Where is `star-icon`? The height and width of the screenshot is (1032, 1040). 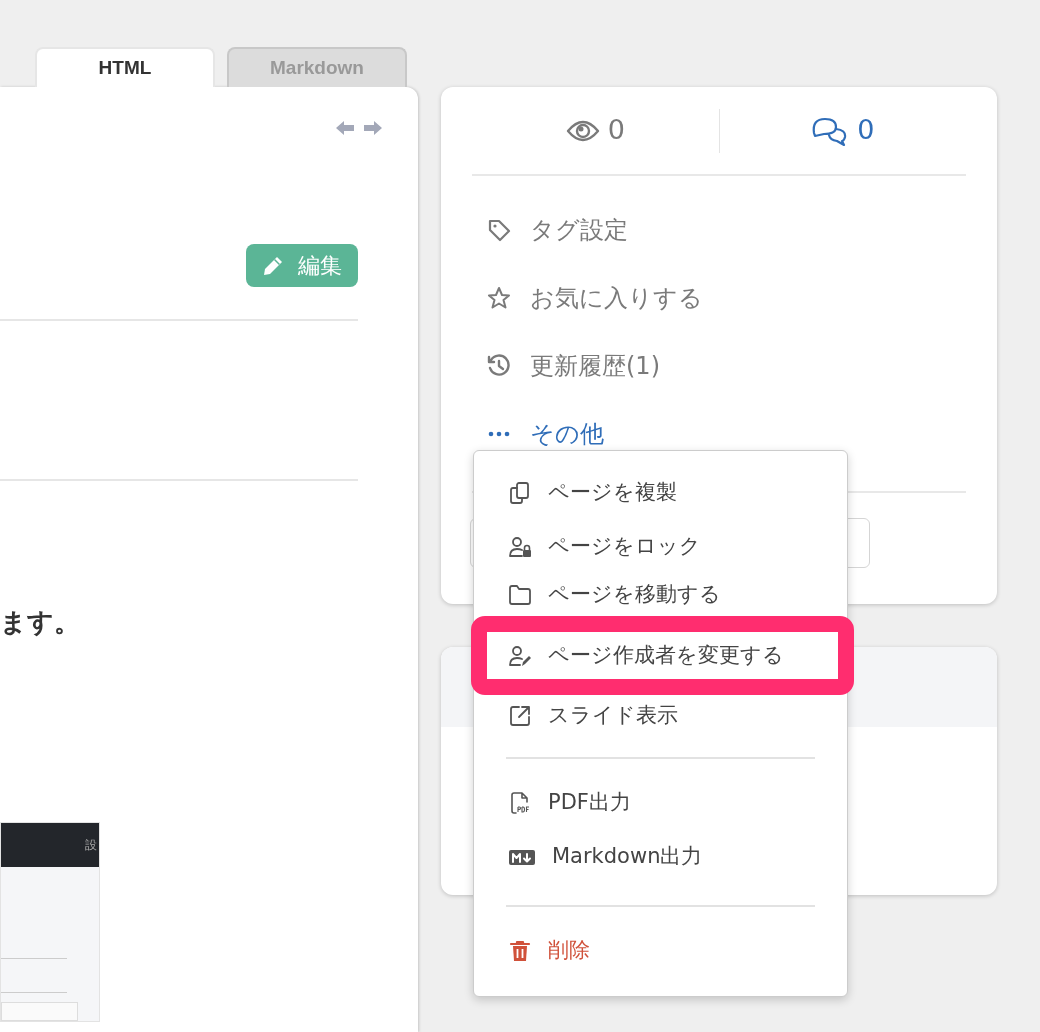 star-icon is located at coordinates (499, 298).